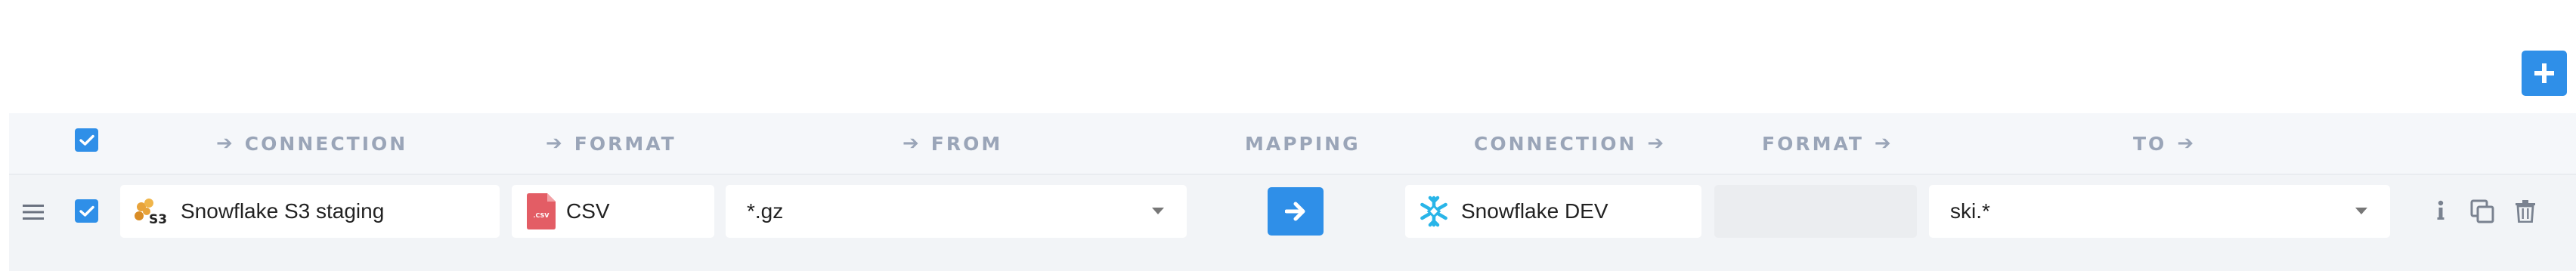 This screenshot has height=271, width=2576. What do you see at coordinates (2159, 212) in the screenshot?
I see `target-to-select: ski.*` at bounding box center [2159, 212].